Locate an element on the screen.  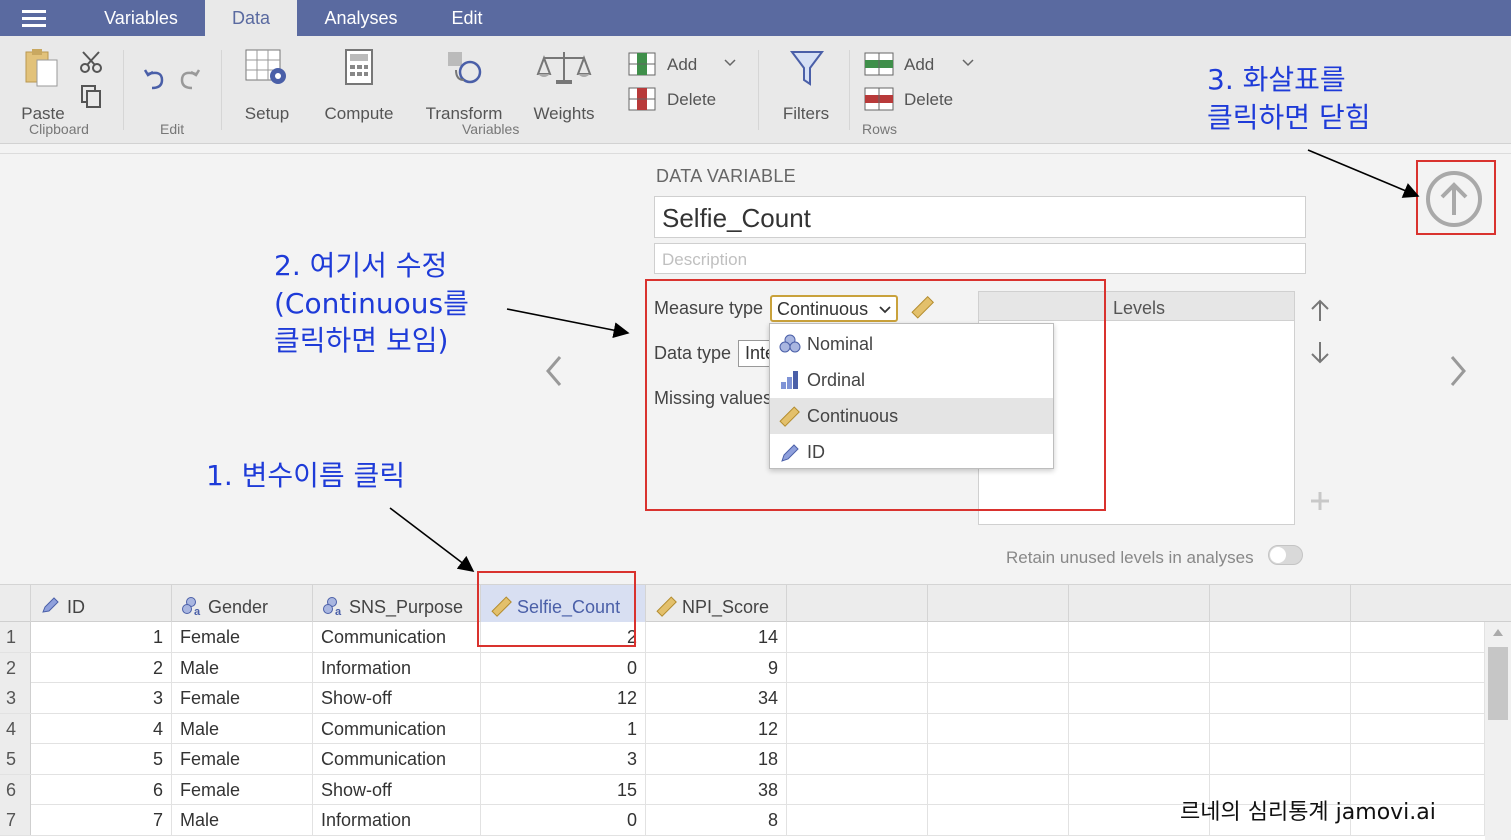
arrow-up-icon is located at coordinates (1320, 310).